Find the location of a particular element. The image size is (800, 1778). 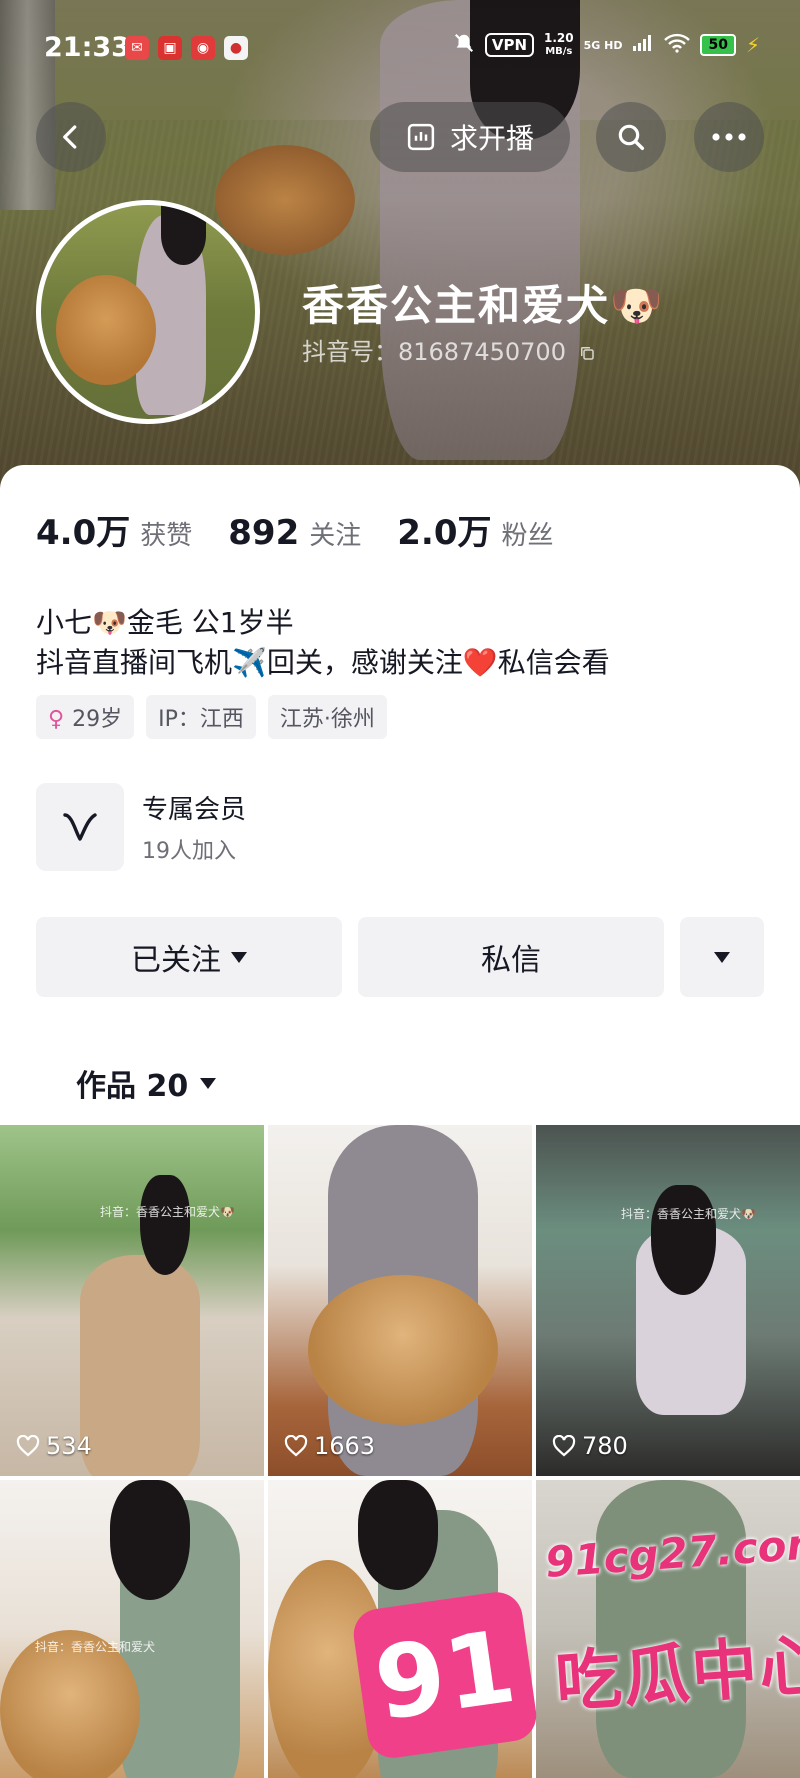

thumb-overlay-text: 抖音：香香公主和爱犬 is located at coordinates (95, 1647).